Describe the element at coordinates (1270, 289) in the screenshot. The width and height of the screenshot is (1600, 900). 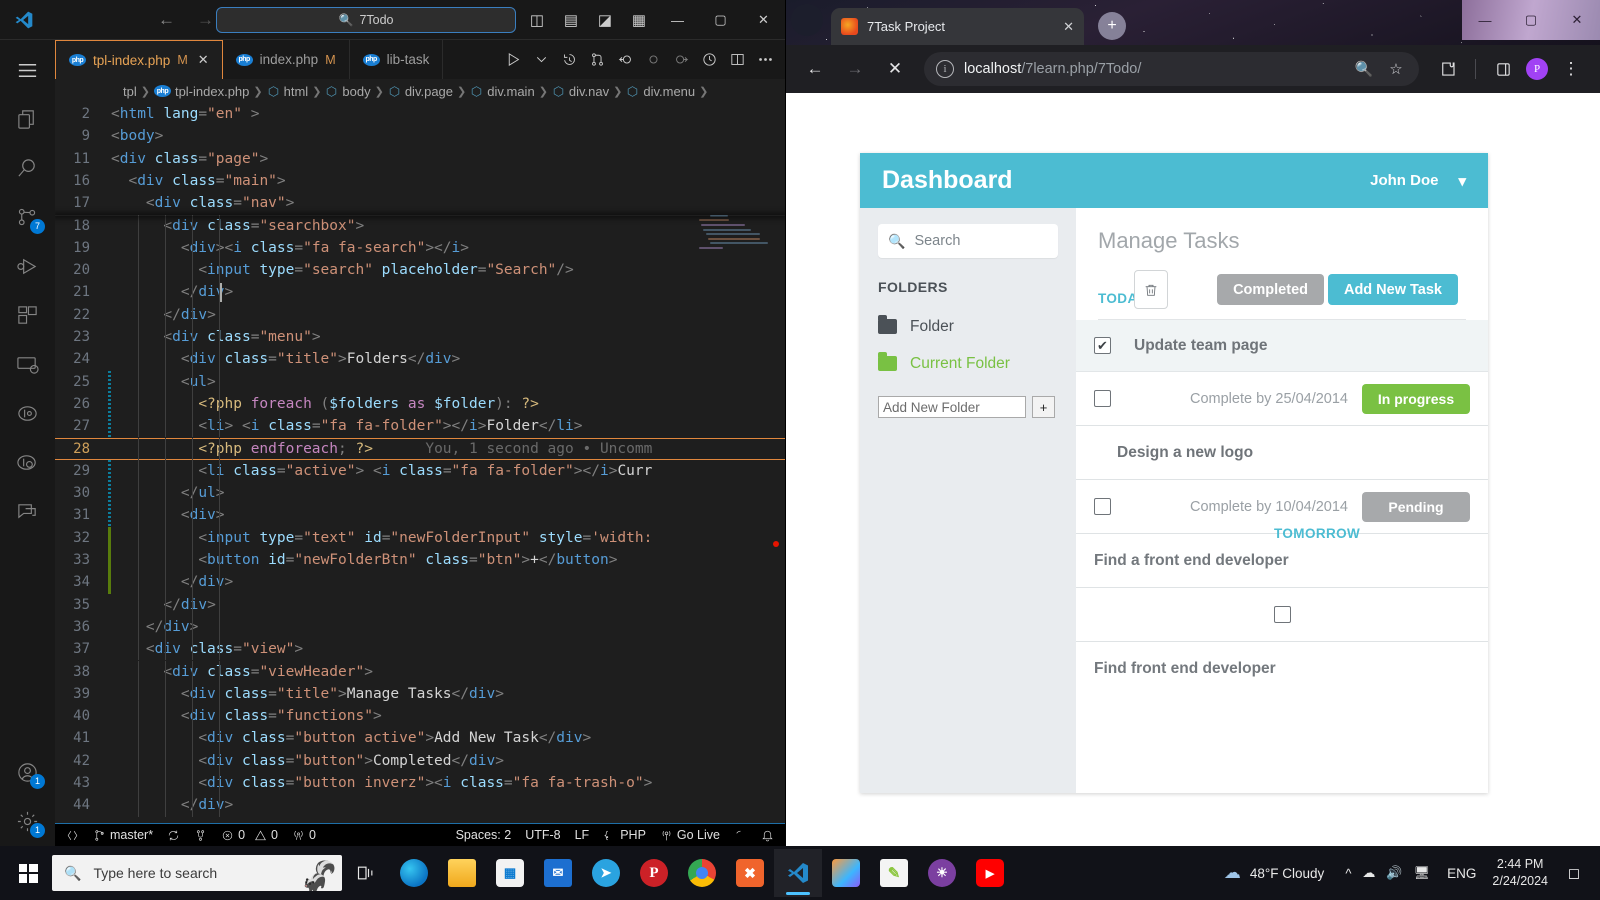
I see `completed-button: Completed` at that location.